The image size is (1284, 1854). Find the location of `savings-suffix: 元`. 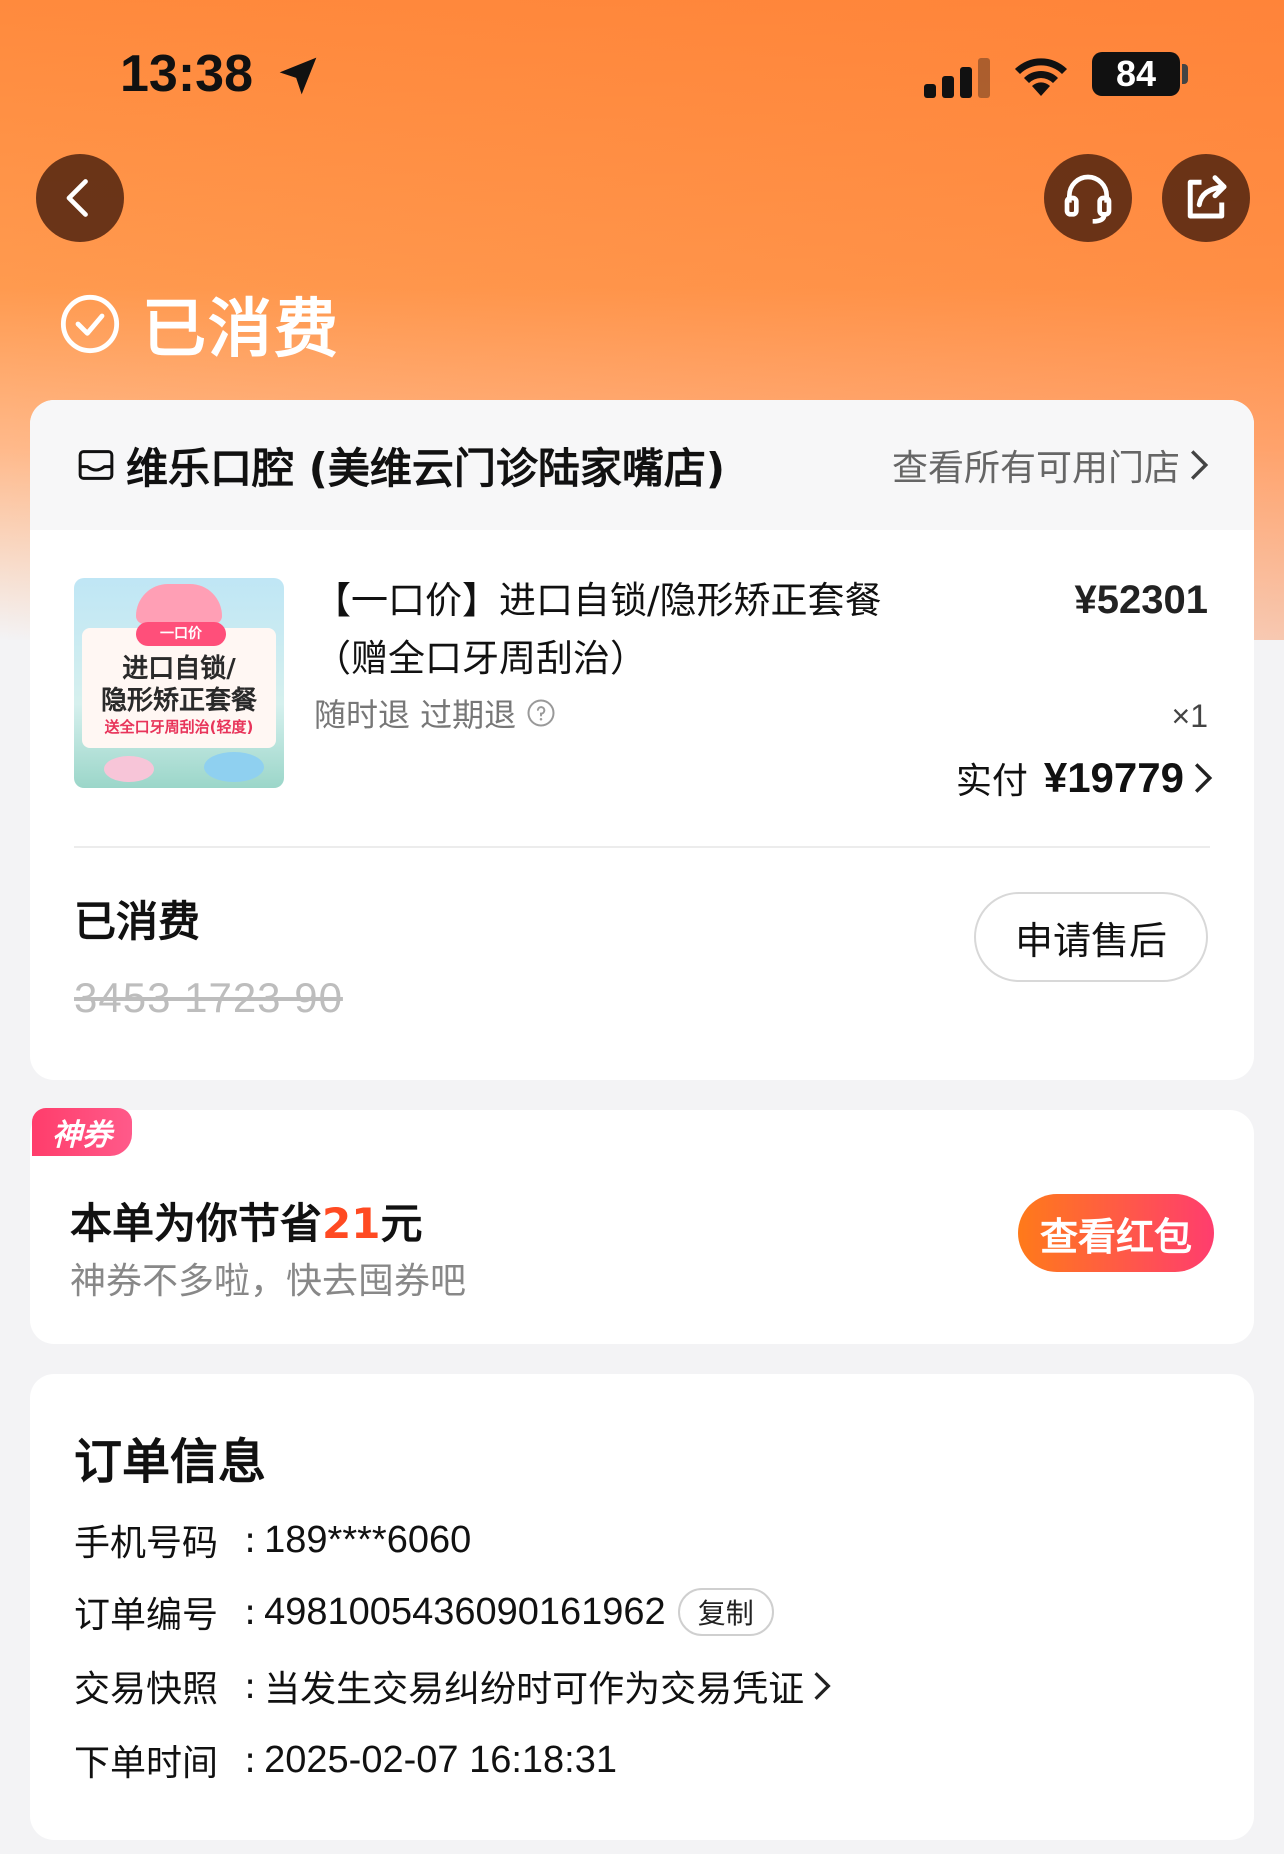

savings-suffix: 元 is located at coordinates (401, 1223).